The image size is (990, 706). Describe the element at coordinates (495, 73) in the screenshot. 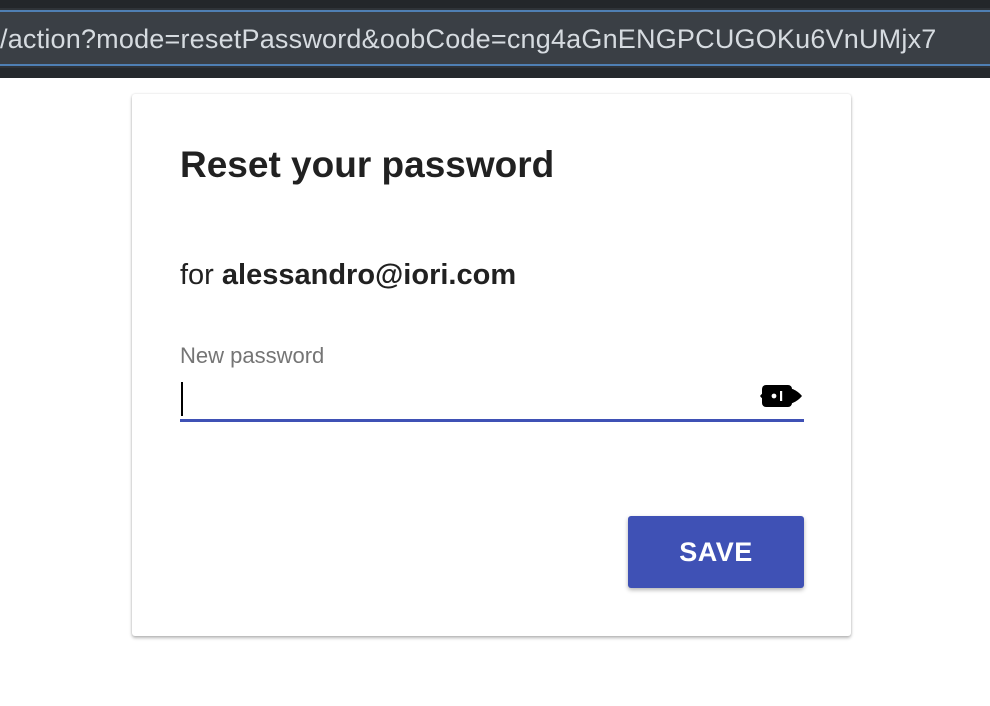

I see `toolbar-edge-bottom` at that location.